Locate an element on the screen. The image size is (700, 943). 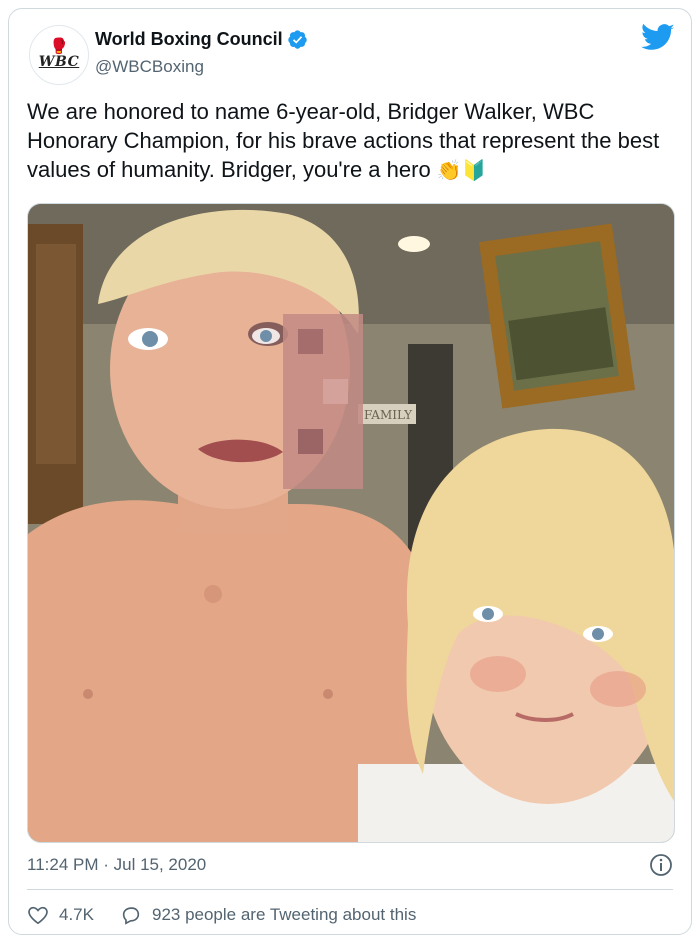
author-name-row: World Boxing Council is located at coordinates (201, 39).